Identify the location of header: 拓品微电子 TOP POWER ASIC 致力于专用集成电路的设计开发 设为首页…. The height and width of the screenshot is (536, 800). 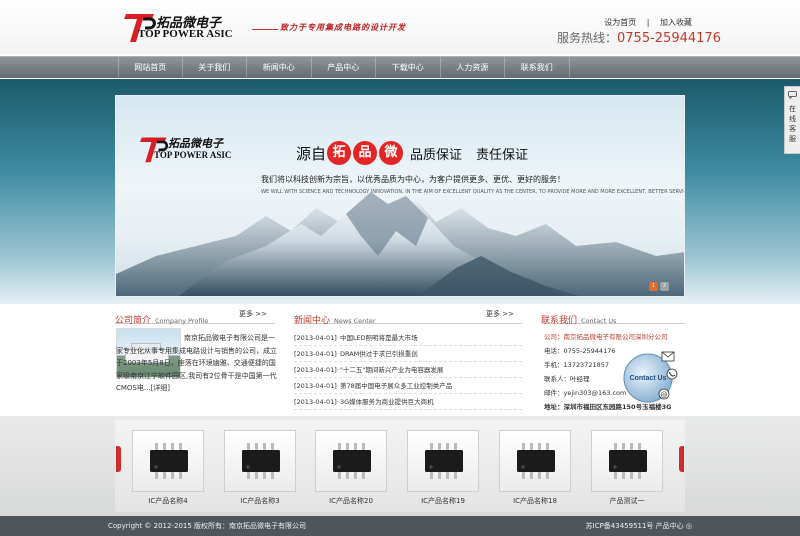
(400, 27).